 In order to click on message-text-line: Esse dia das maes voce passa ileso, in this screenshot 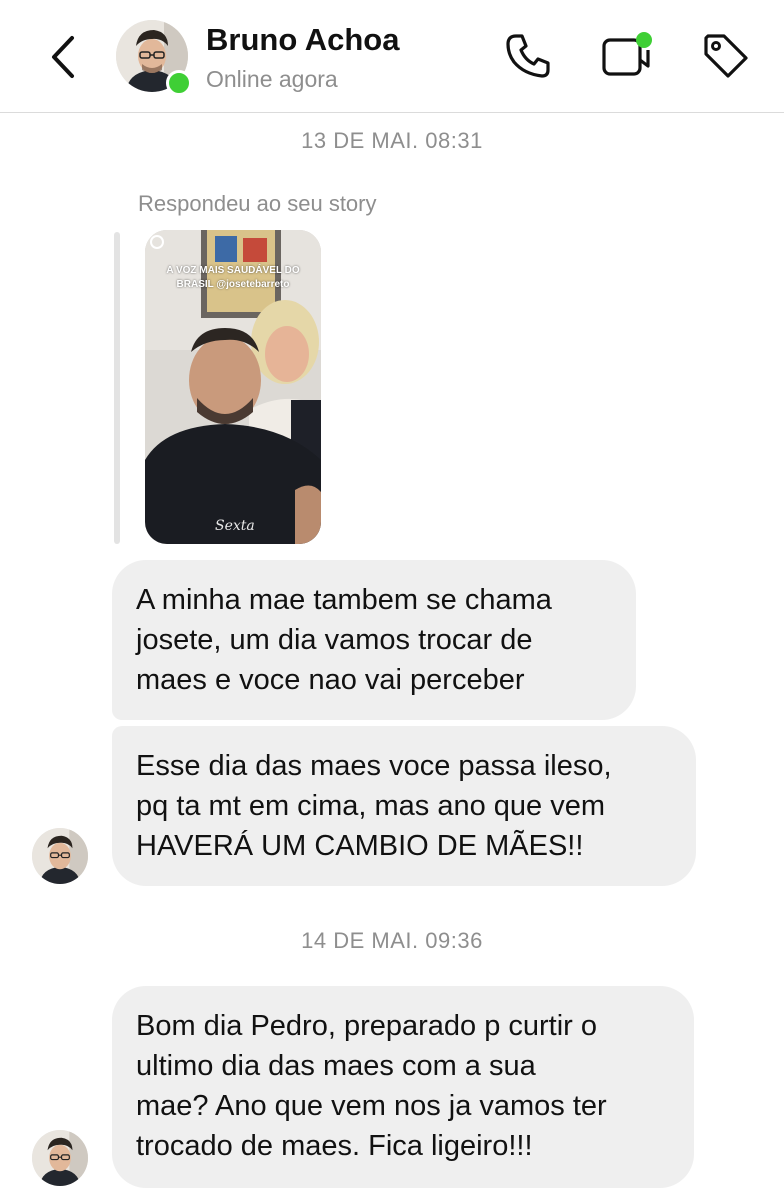, I will do `click(374, 766)`.